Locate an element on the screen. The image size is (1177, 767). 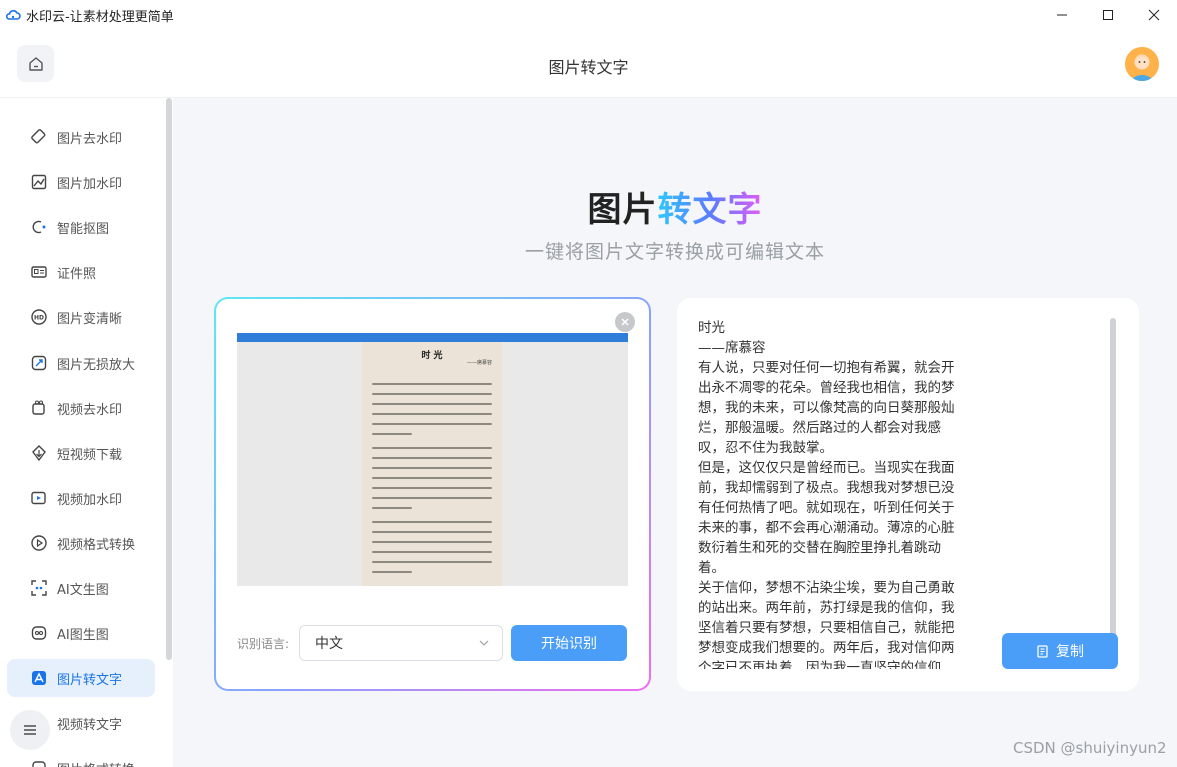
remove-image-button is located at coordinates (625, 322).